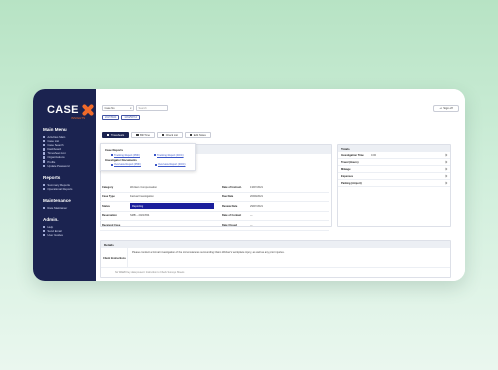  What do you see at coordinates (52, 177) in the screenshot?
I see `reports-title: Reports` at bounding box center [52, 177].